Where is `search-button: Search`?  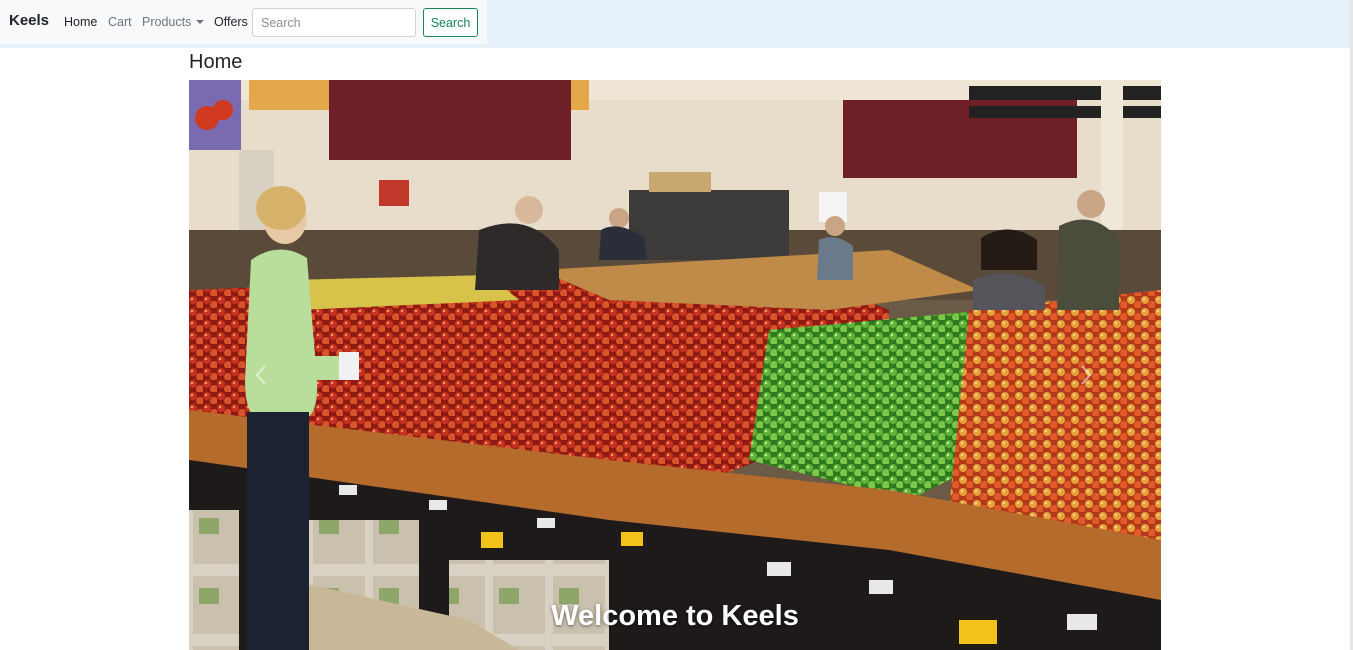
search-button: Search is located at coordinates (450, 22).